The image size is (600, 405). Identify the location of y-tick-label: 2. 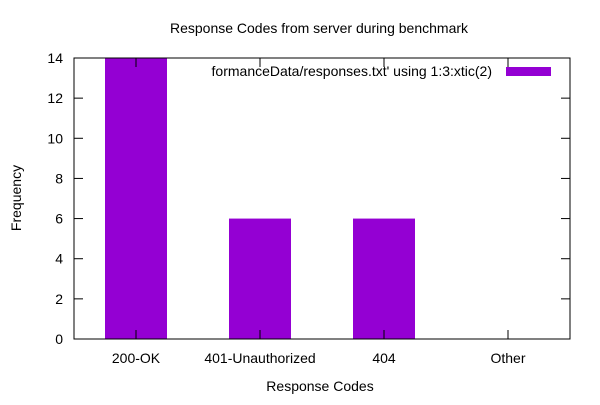
(59, 299).